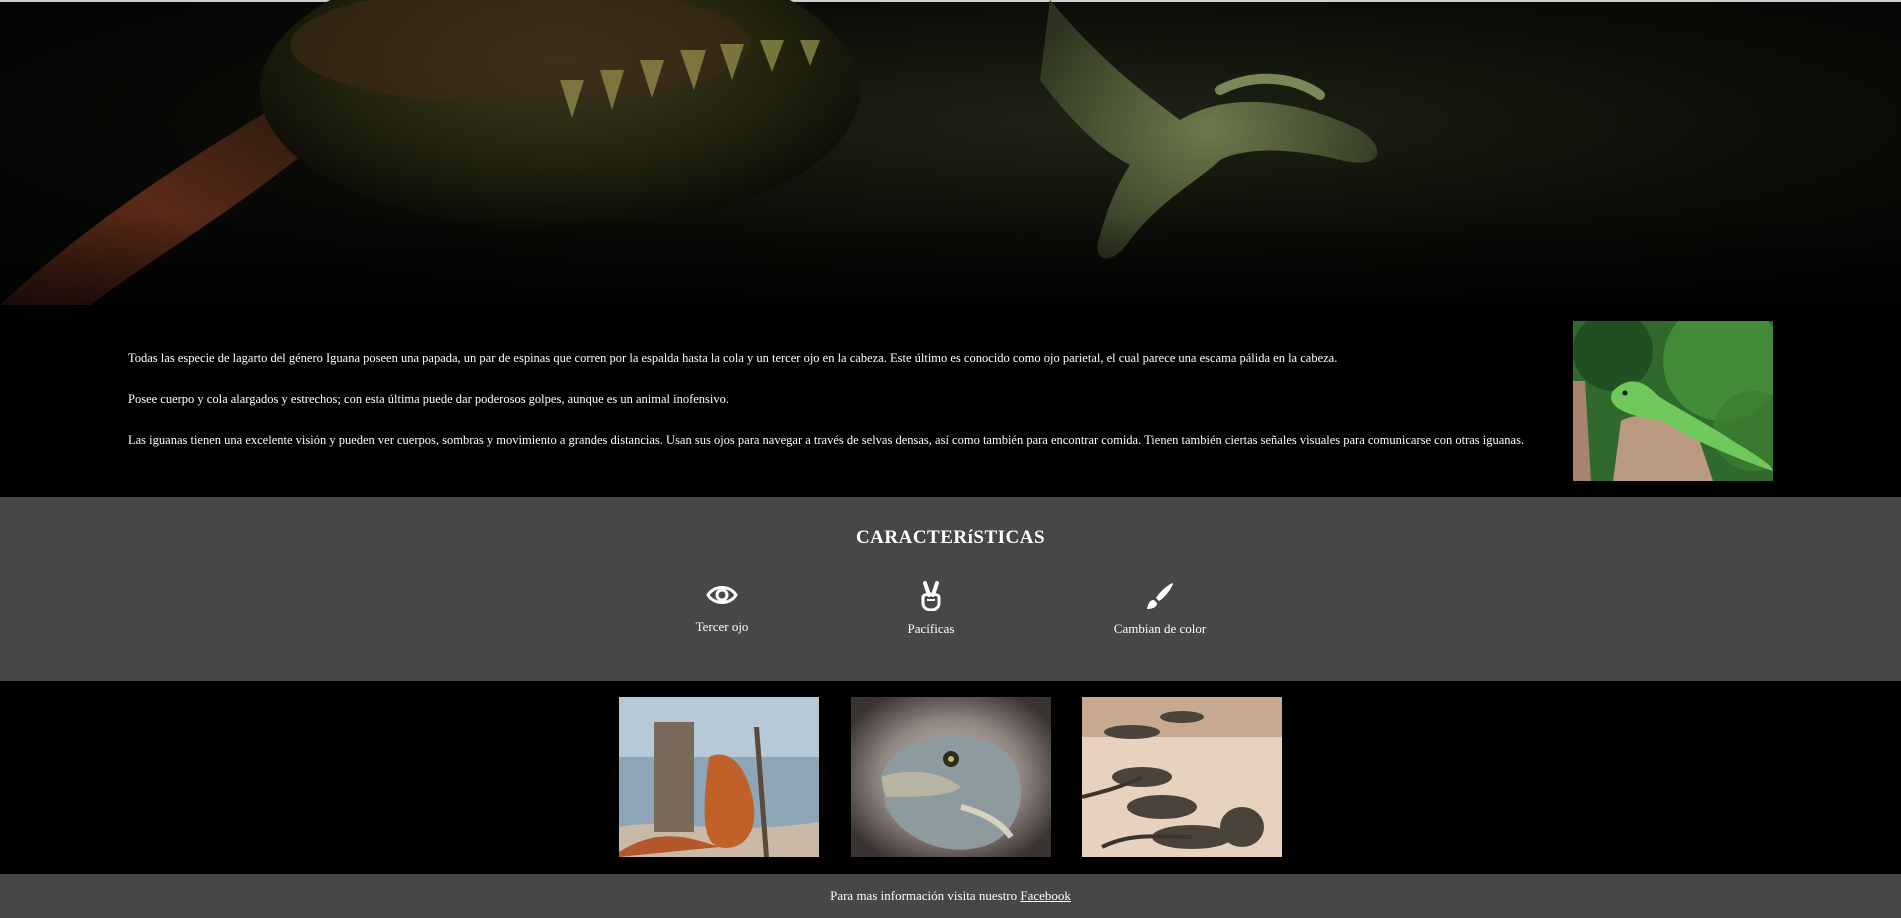  Describe the element at coordinates (722, 626) in the screenshot. I see `feature-label: Tercer ojo` at that location.